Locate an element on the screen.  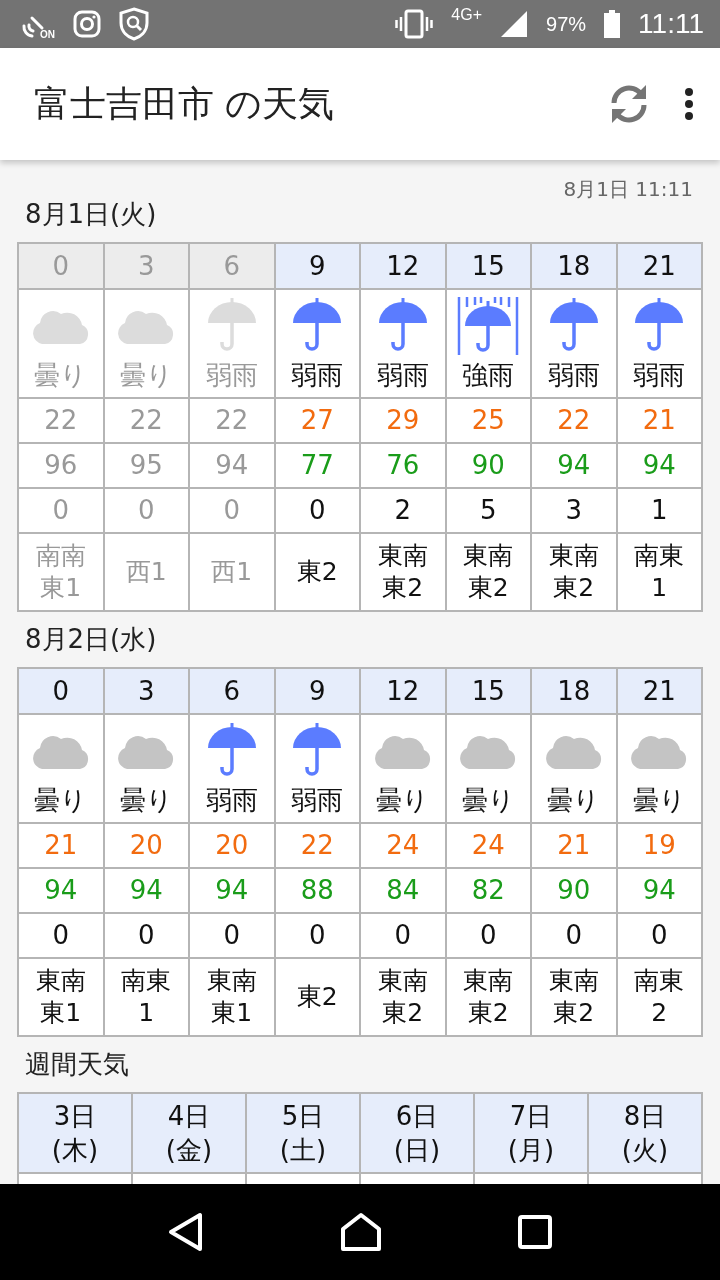
weather-label: 強雨 is located at coordinates (488, 375).